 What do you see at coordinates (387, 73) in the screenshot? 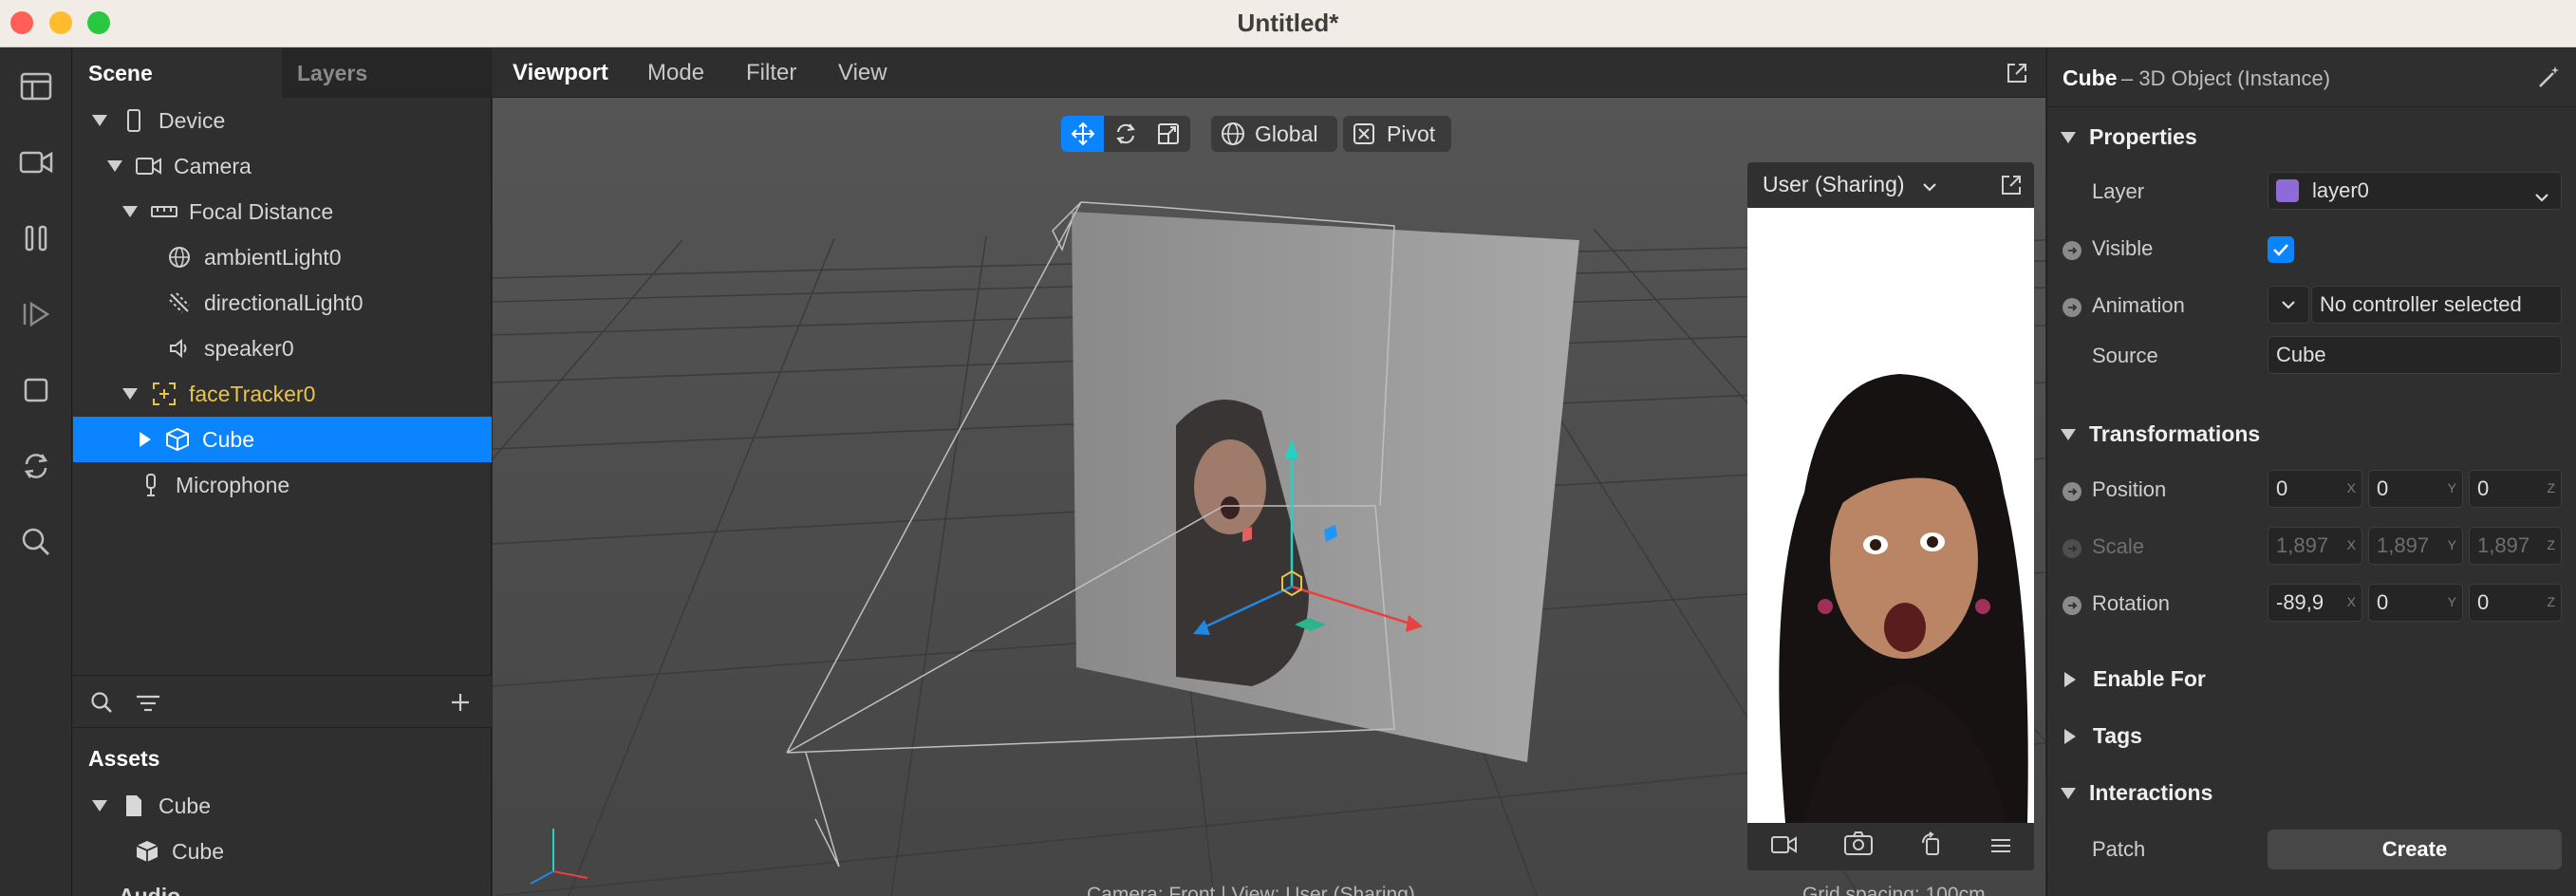
I see `tab-layers: Layers` at bounding box center [387, 73].